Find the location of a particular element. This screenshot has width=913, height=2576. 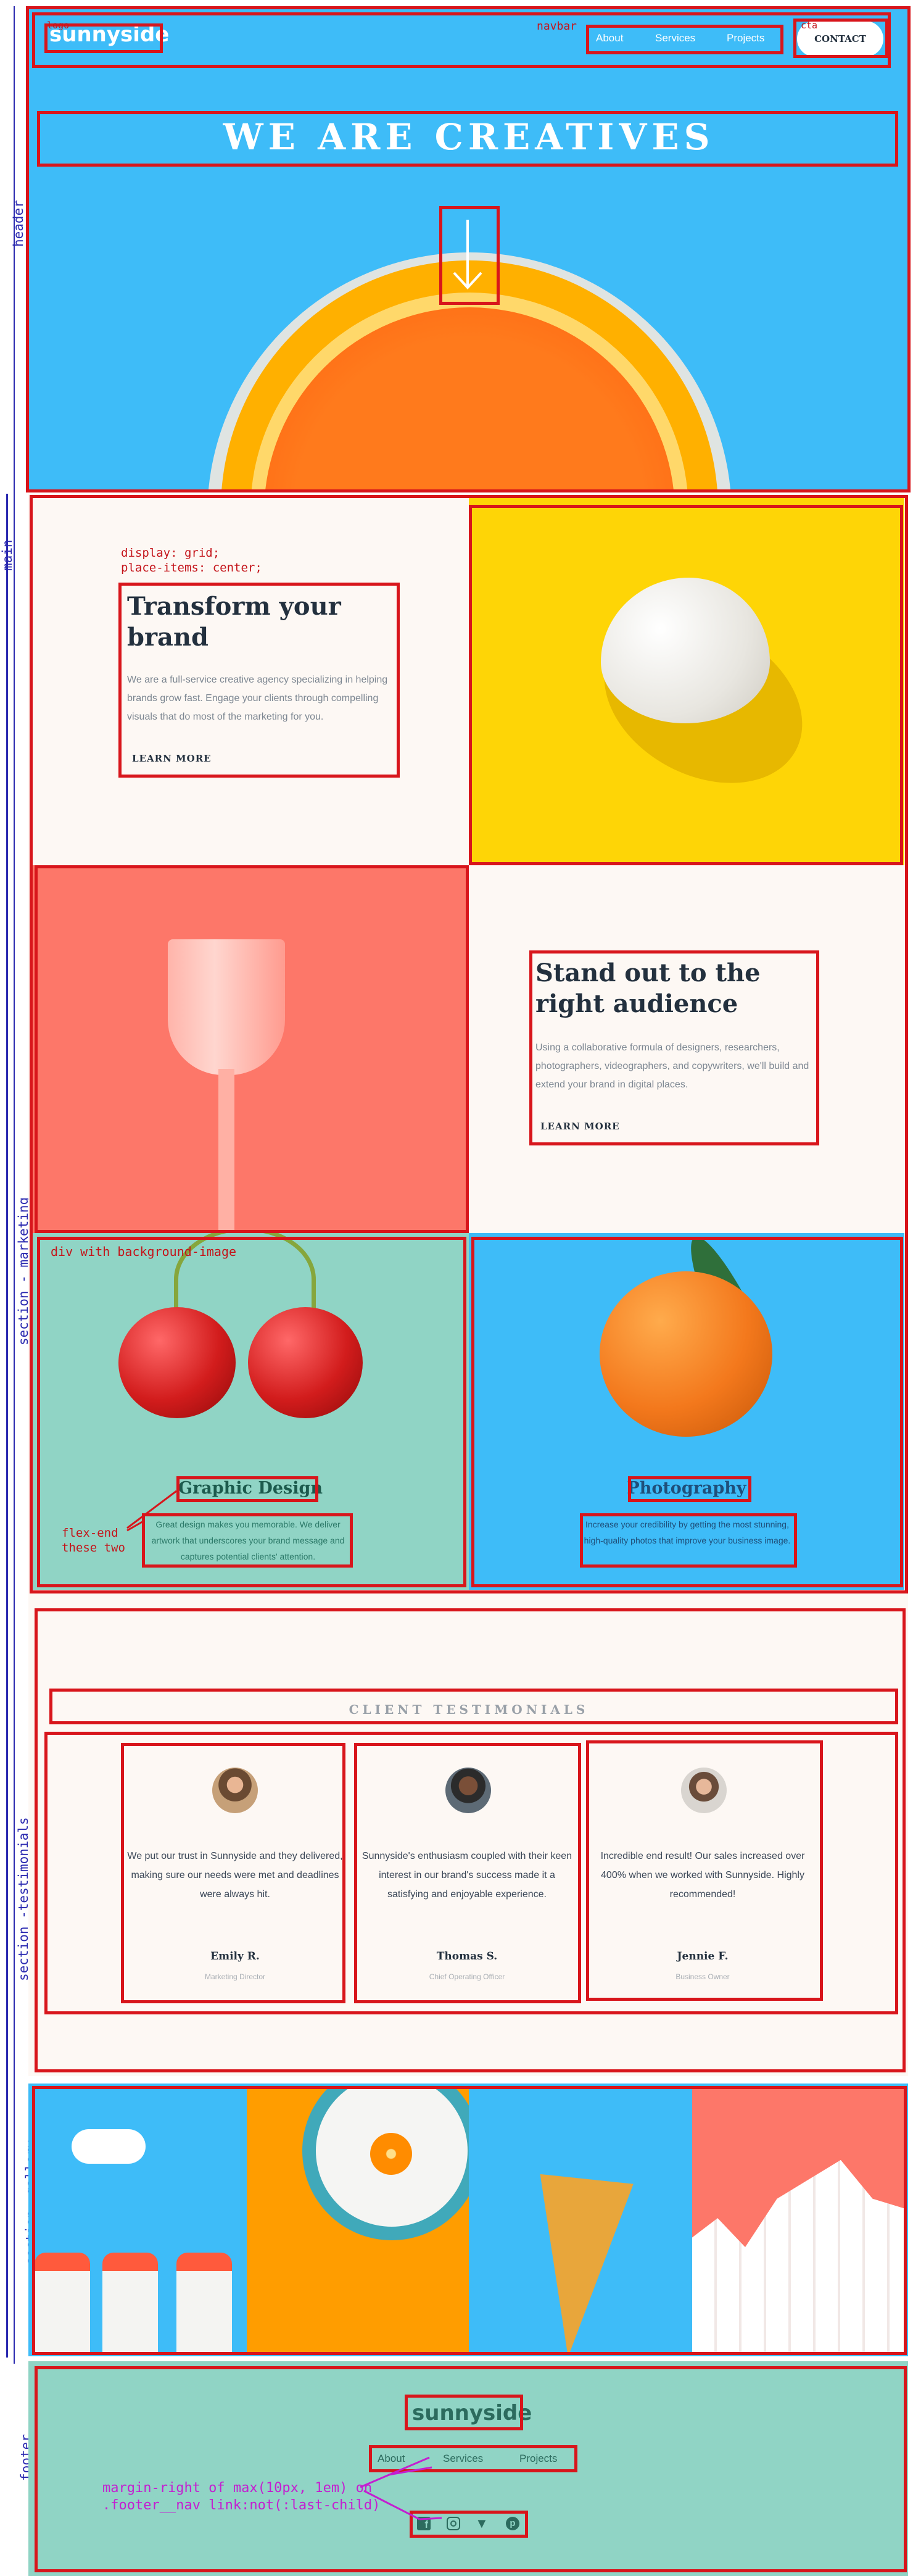

side-guide-main is located at coordinates (8, 1426).